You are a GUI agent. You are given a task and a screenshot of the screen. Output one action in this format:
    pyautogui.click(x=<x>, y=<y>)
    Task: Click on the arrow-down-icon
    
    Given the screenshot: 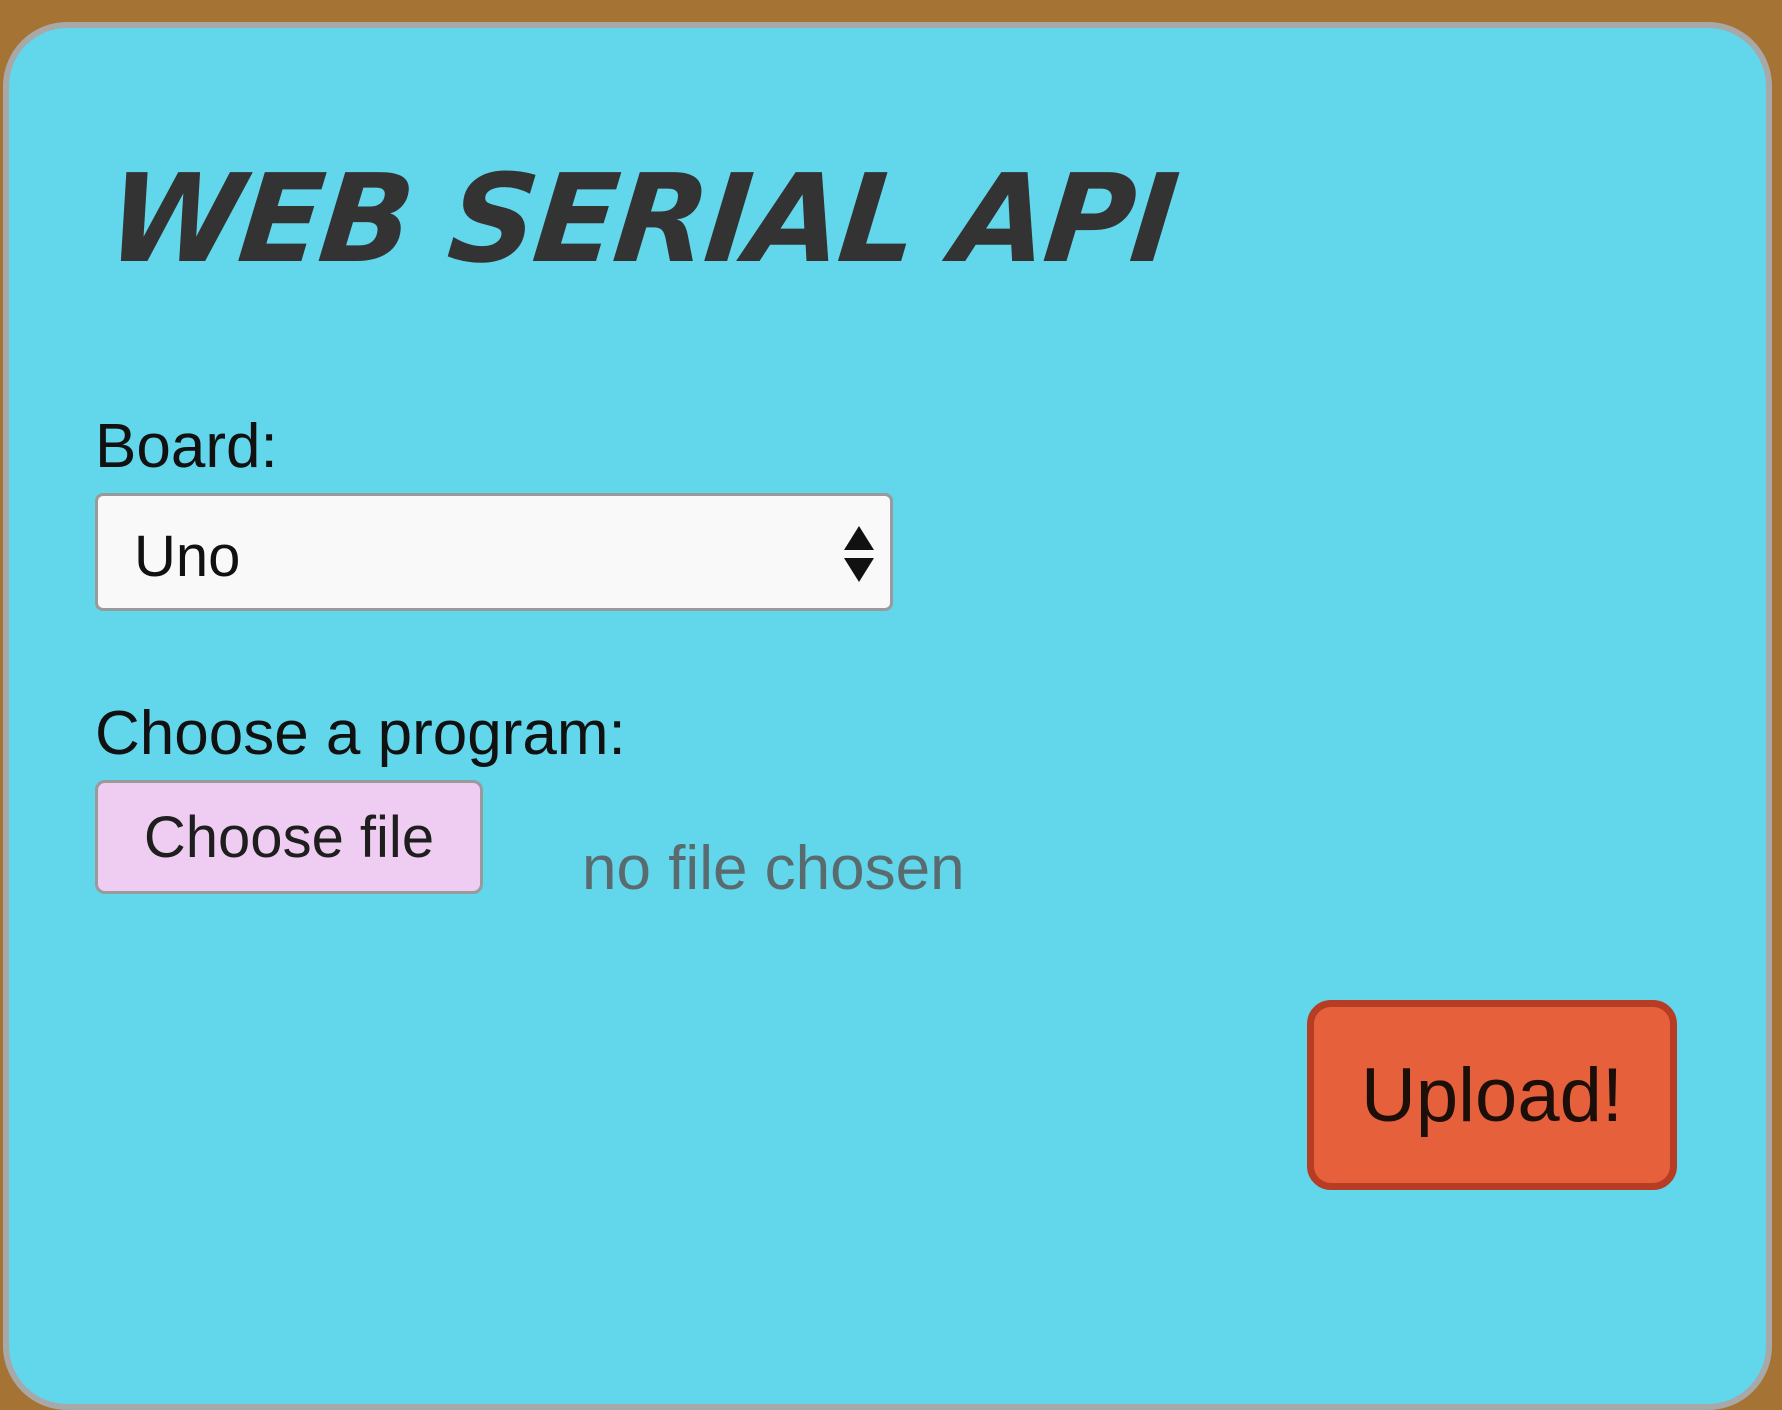 What is the action you would take?
    pyautogui.click(x=859, y=570)
    